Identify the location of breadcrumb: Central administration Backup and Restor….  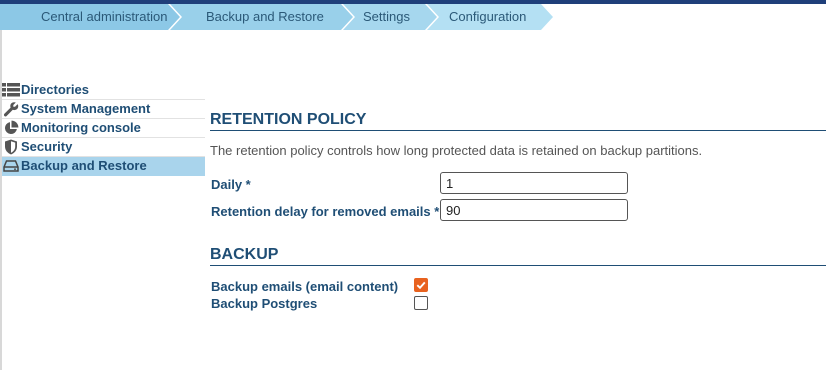
(280, 17).